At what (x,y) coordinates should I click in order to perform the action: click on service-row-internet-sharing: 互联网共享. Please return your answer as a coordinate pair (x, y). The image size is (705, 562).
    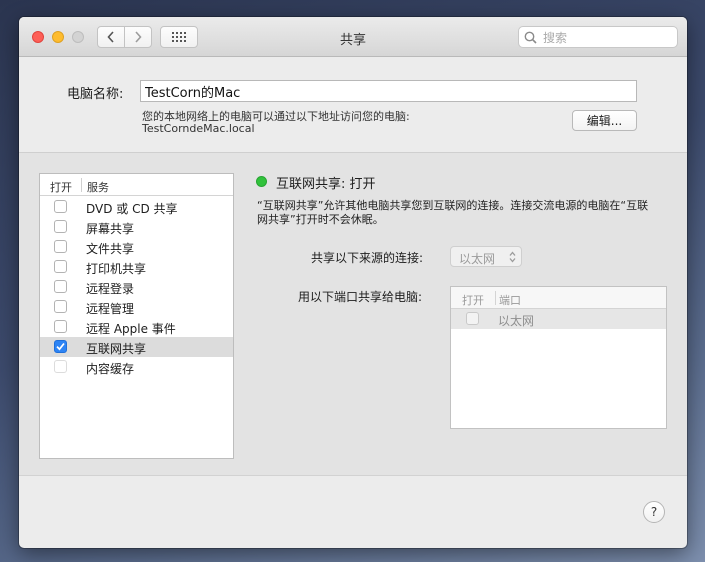
    Looking at the image, I should click on (136, 347).